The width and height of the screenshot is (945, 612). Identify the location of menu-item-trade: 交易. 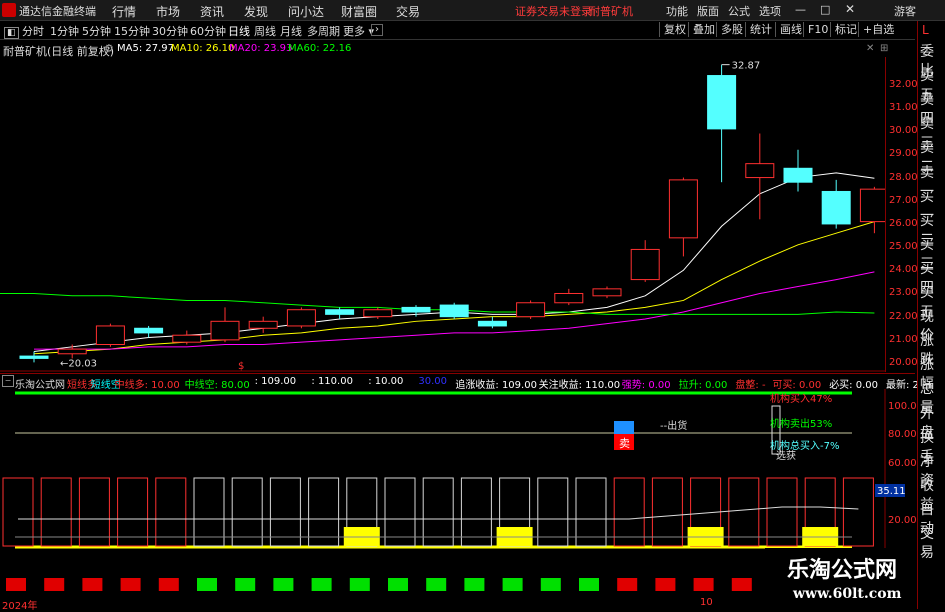
(408, 11).